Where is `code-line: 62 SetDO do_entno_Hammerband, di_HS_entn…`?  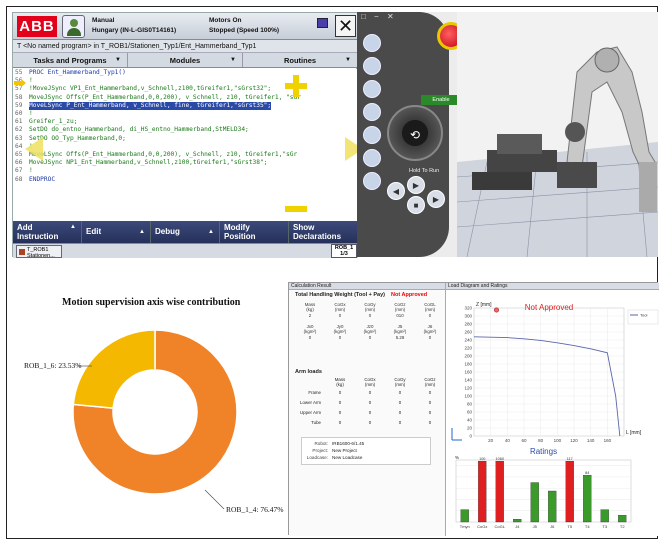 code-line: 62 SetDO do_entno_Hammerband, di_HS_entn… is located at coordinates (185, 130).